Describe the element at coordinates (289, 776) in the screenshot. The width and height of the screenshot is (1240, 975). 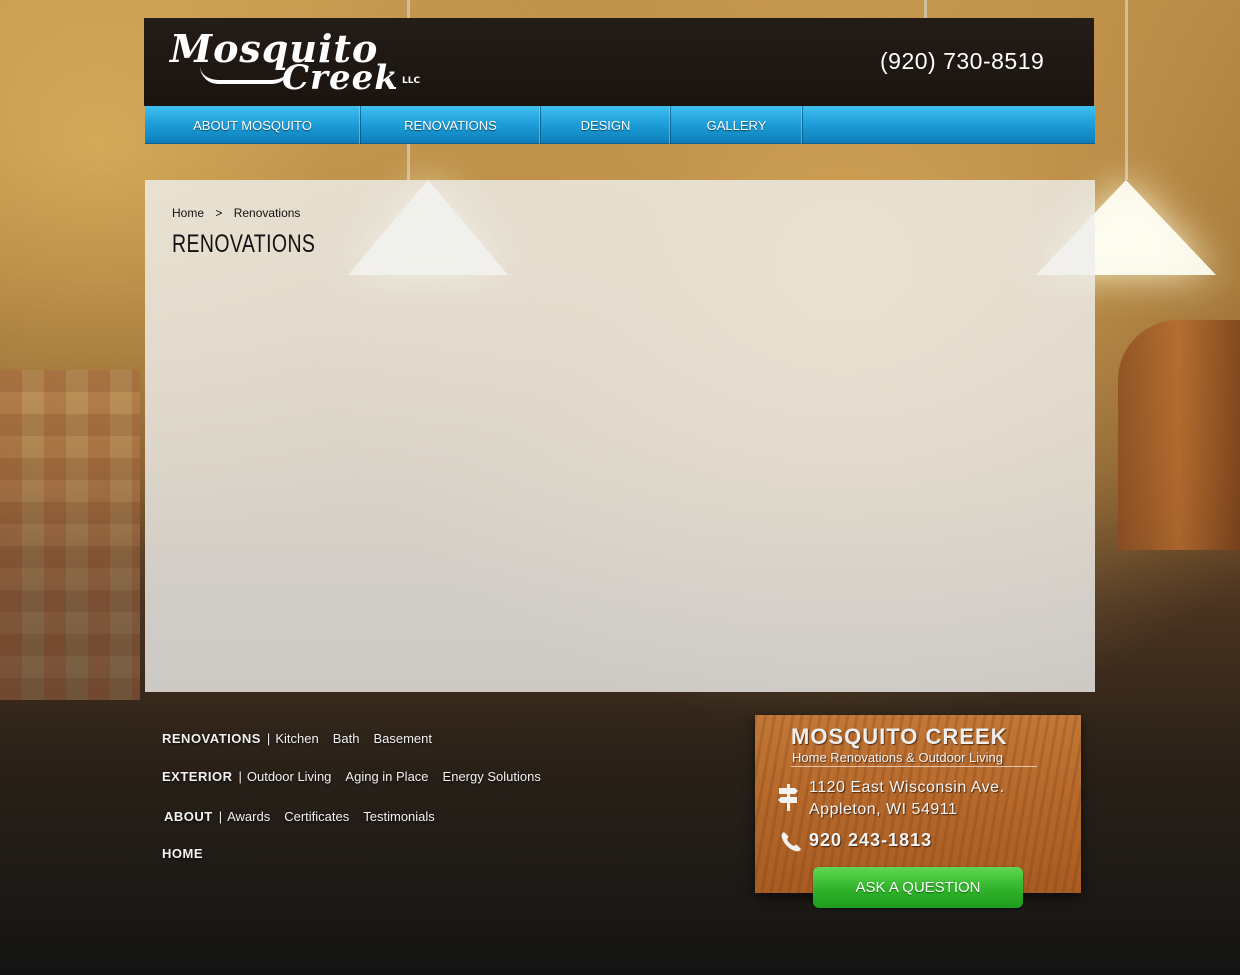
I see `footer-link-outdoor-living: Outdoor Living` at that location.